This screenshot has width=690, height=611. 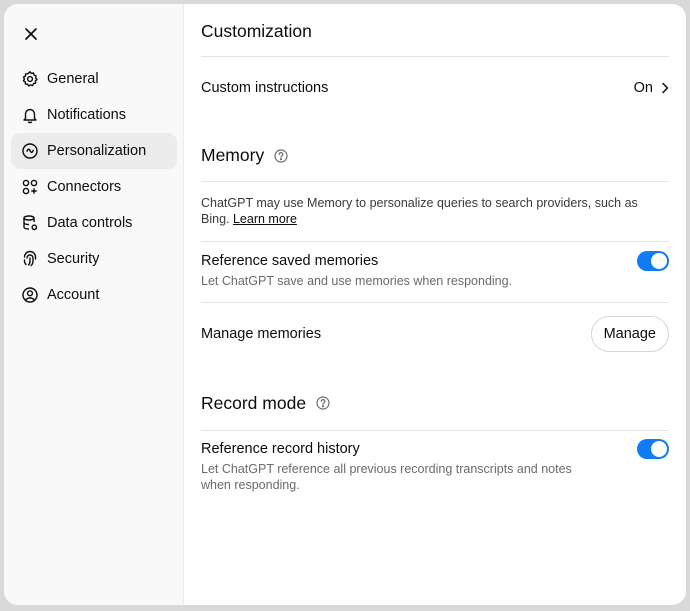 I want to click on sidebar-item-connectors: Connectors, so click(x=94, y=187).